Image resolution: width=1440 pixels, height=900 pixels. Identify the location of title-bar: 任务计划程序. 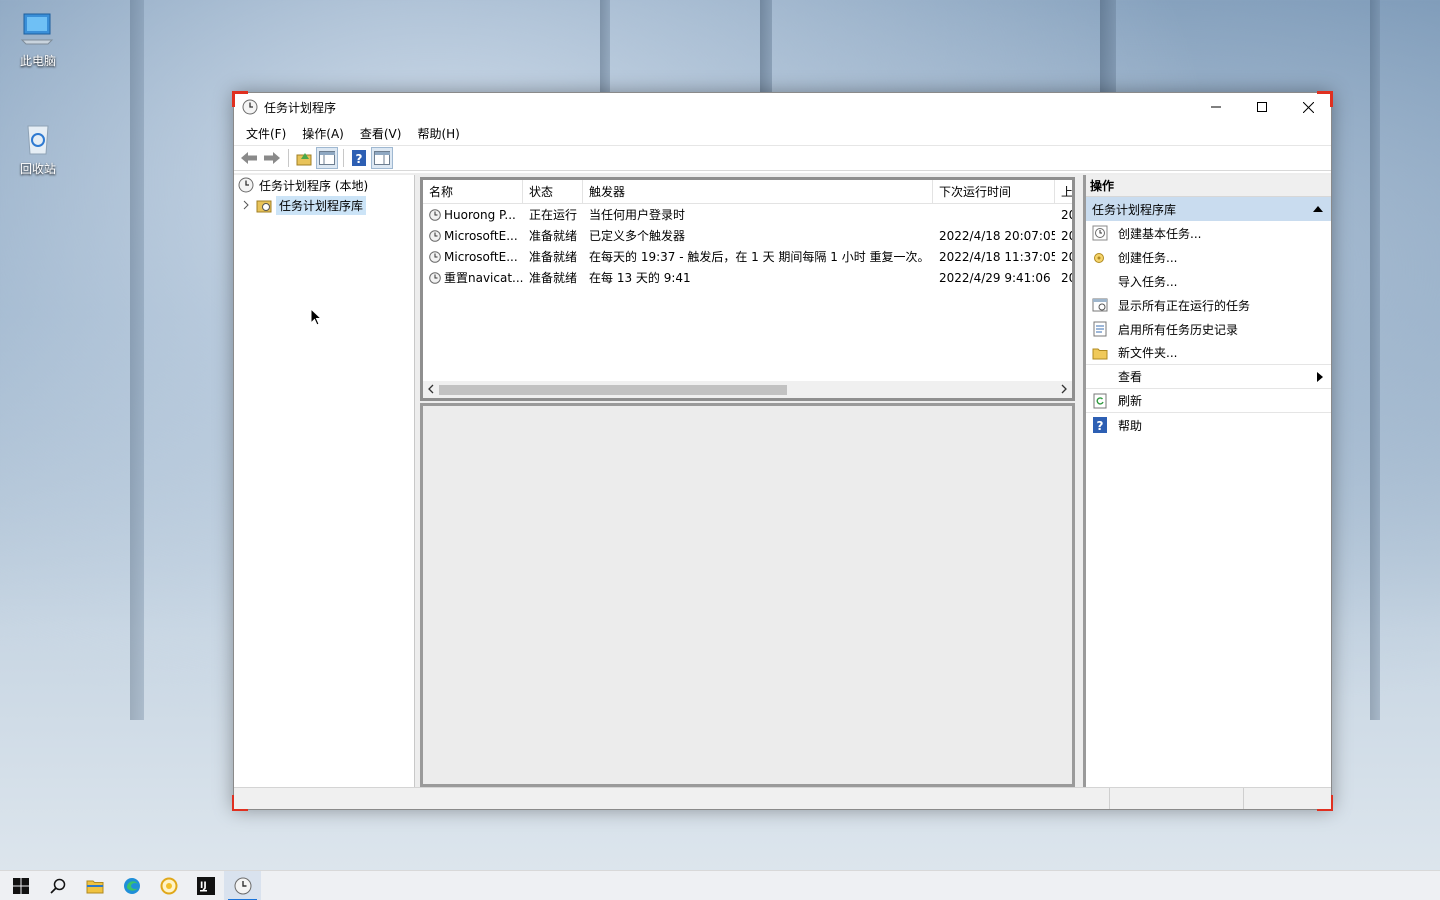
(782, 107).